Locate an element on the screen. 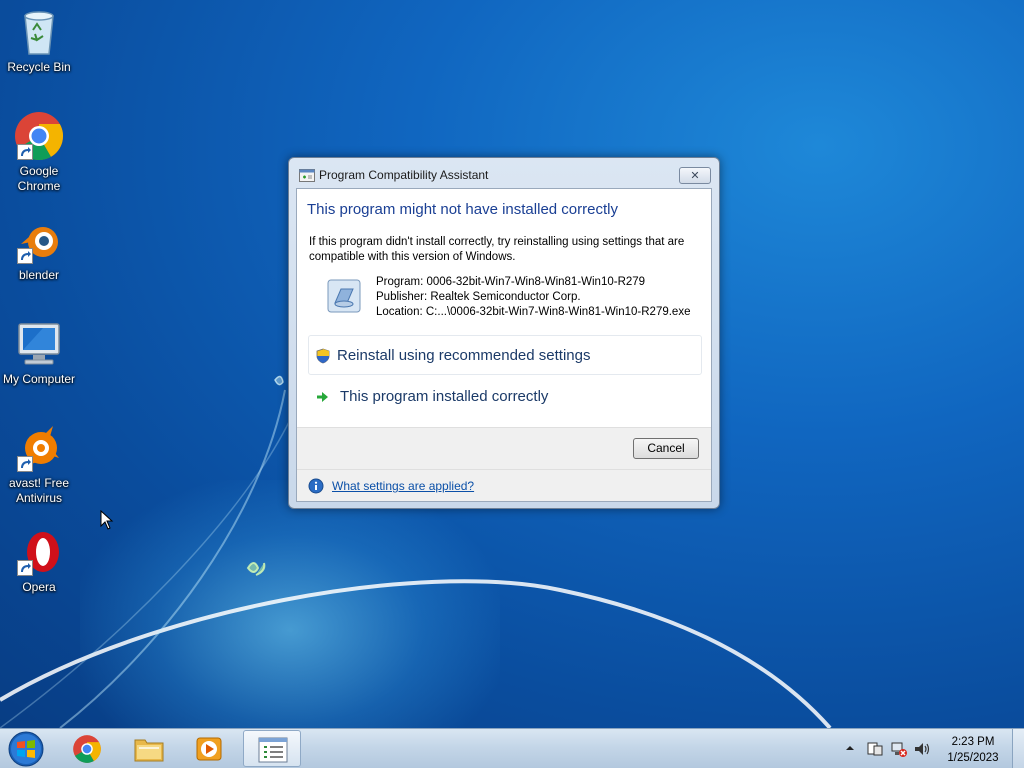  clock-time: 2:23 PM is located at coordinates (973, 742).